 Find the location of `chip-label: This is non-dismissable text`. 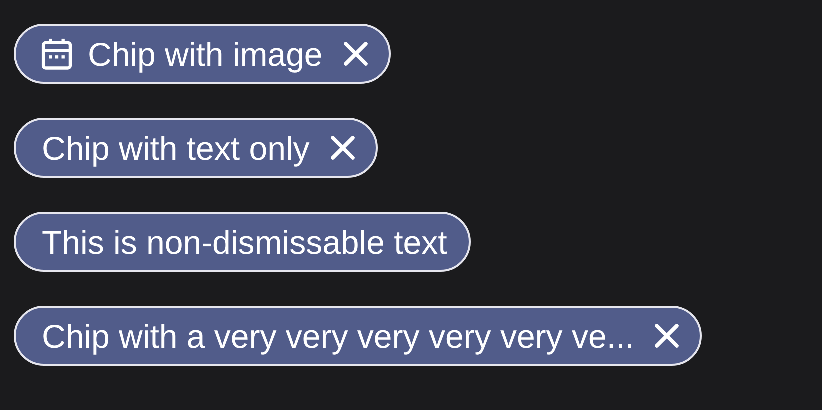

chip-label: This is non-dismissable text is located at coordinates (245, 242).